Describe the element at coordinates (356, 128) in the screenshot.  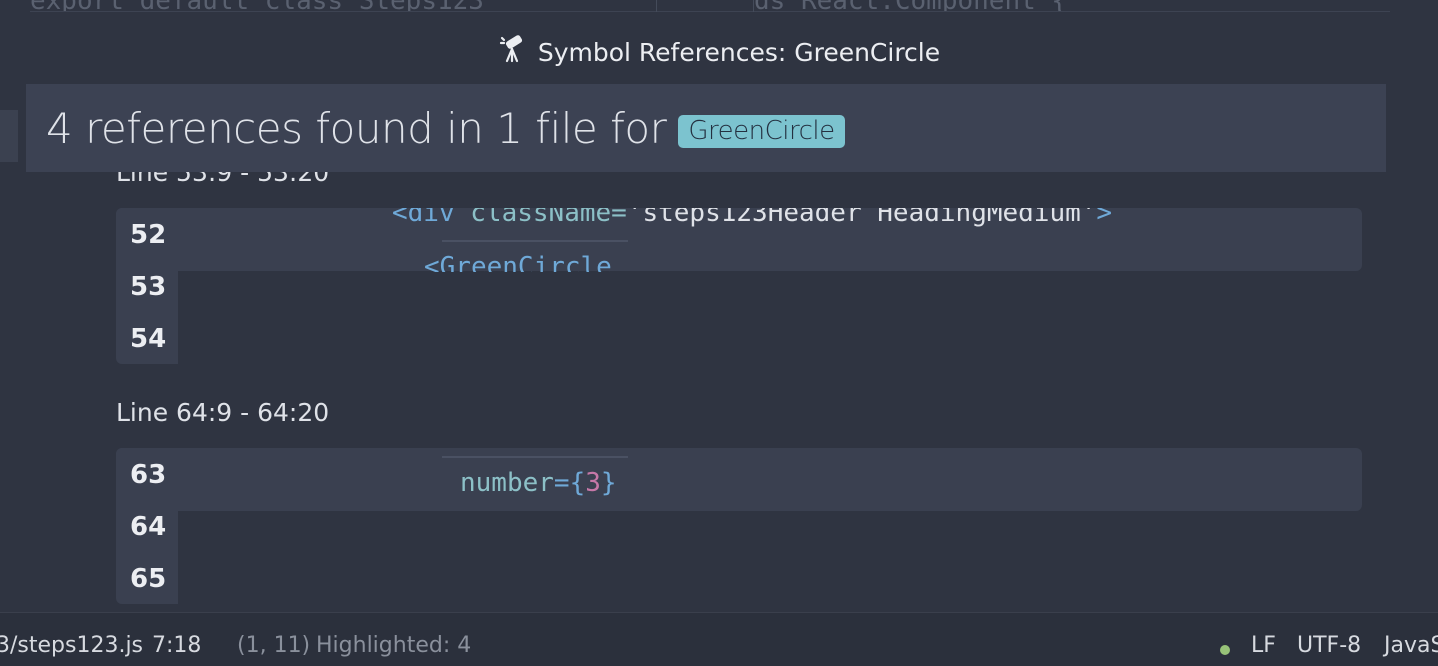
I see `summary-text: 4 references found in 1 file for` at that location.